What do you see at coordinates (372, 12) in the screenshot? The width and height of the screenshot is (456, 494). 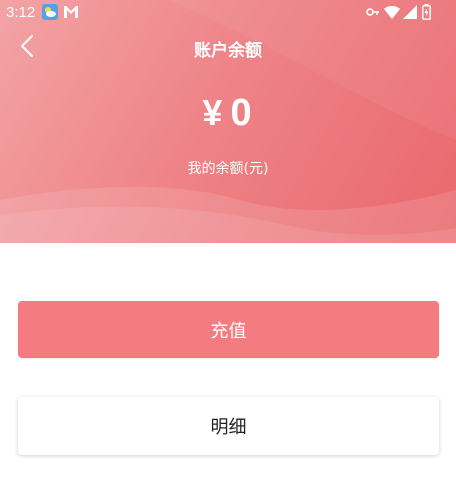 I see `vpn-key-icon` at bounding box center [372, 12].